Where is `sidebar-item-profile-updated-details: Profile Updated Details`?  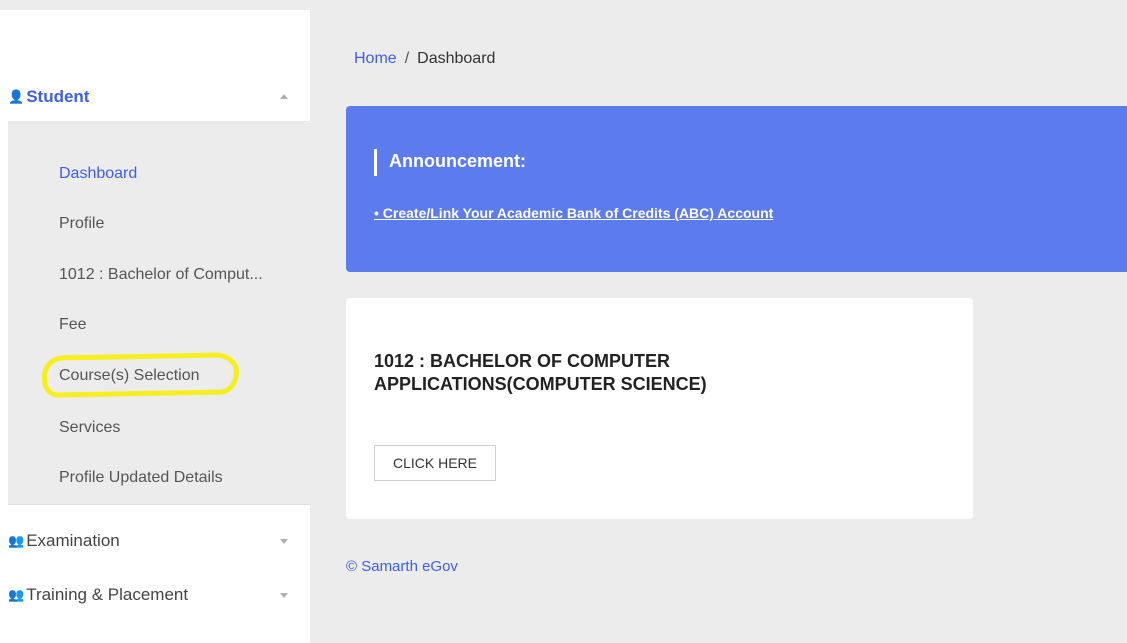 sidebar-item-profile-updated-details: Profile Updated Details is located at coordinates (141, 478).